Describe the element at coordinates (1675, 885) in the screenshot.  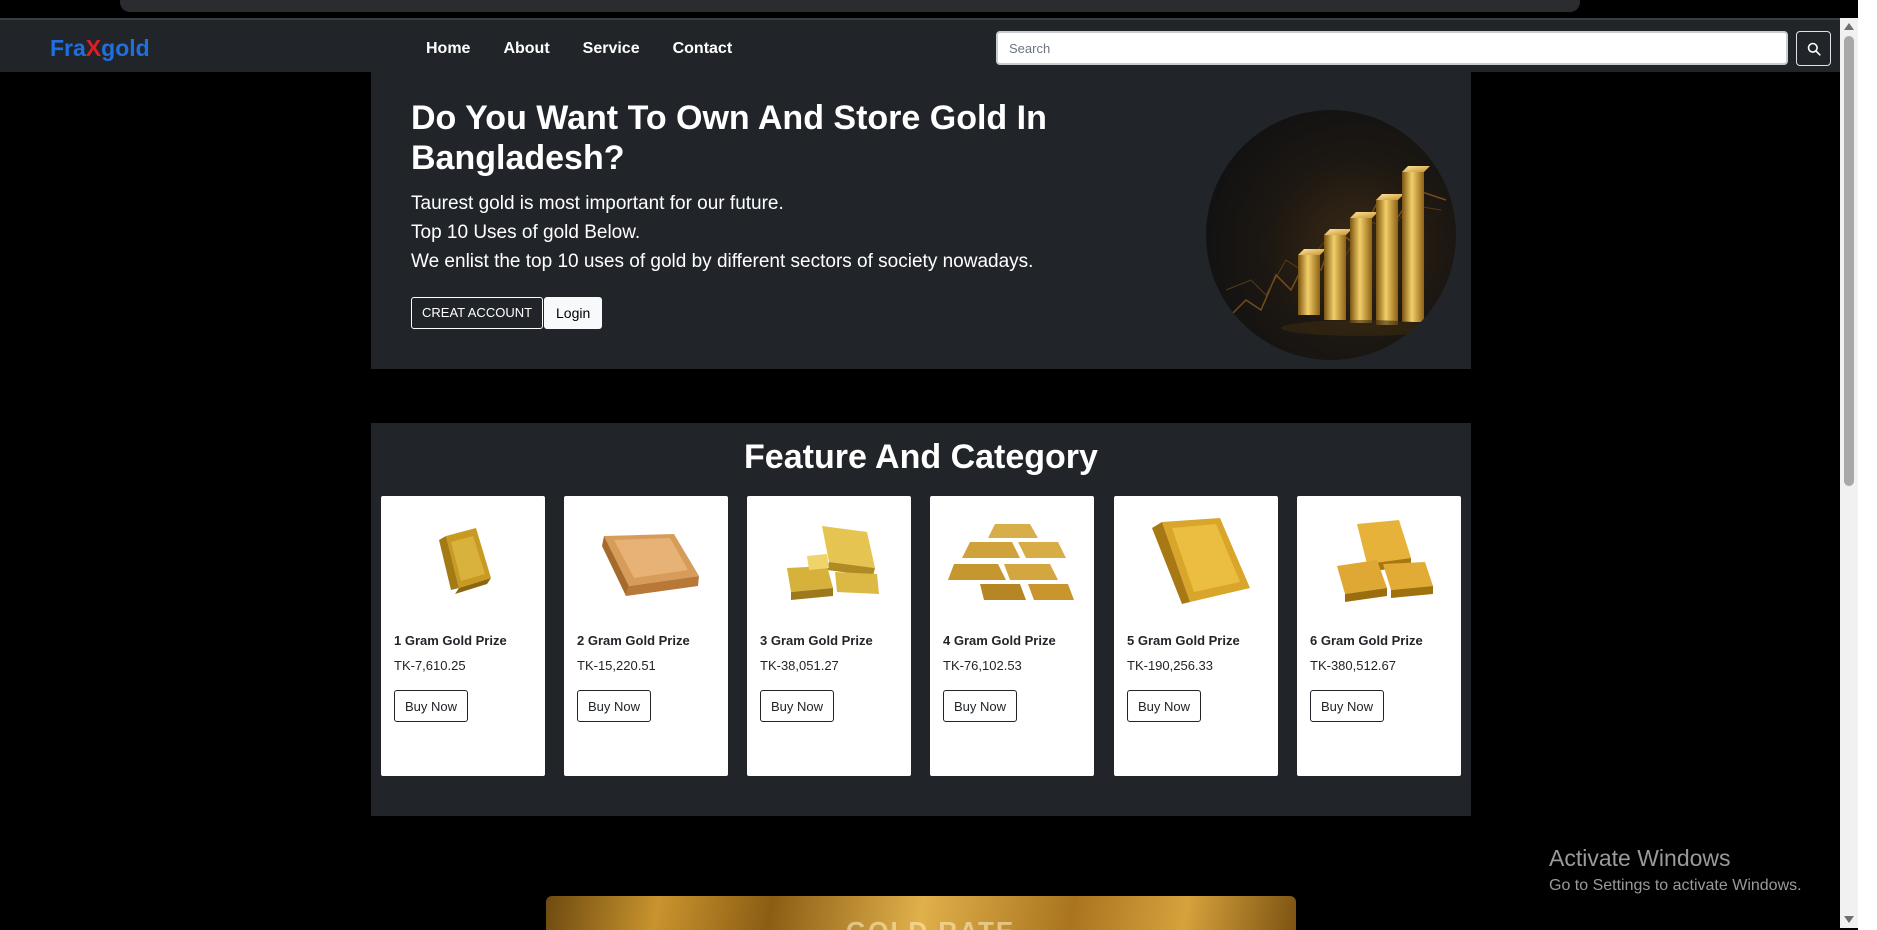
I see `watermark-subtitle: Go to Settings to activate Windows.` at that location.